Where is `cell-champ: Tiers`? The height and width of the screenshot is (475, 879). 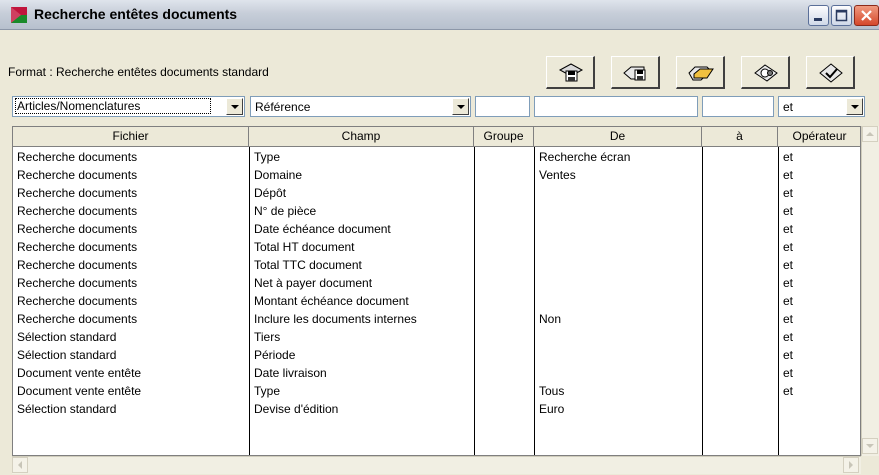
cell-champ: Tiers is located at coordinates (363, 337).